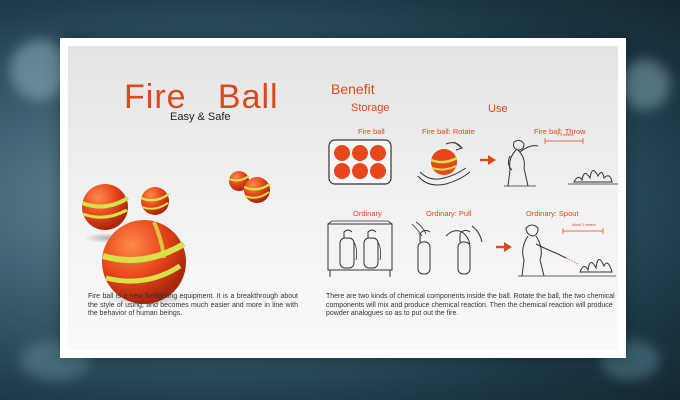 The width and height of the screenshot is (680, 400). What do you see at coordinates (444, 163) in the screenshot?
I see `rotate-hands-icon` at bounding box center [444, 163].